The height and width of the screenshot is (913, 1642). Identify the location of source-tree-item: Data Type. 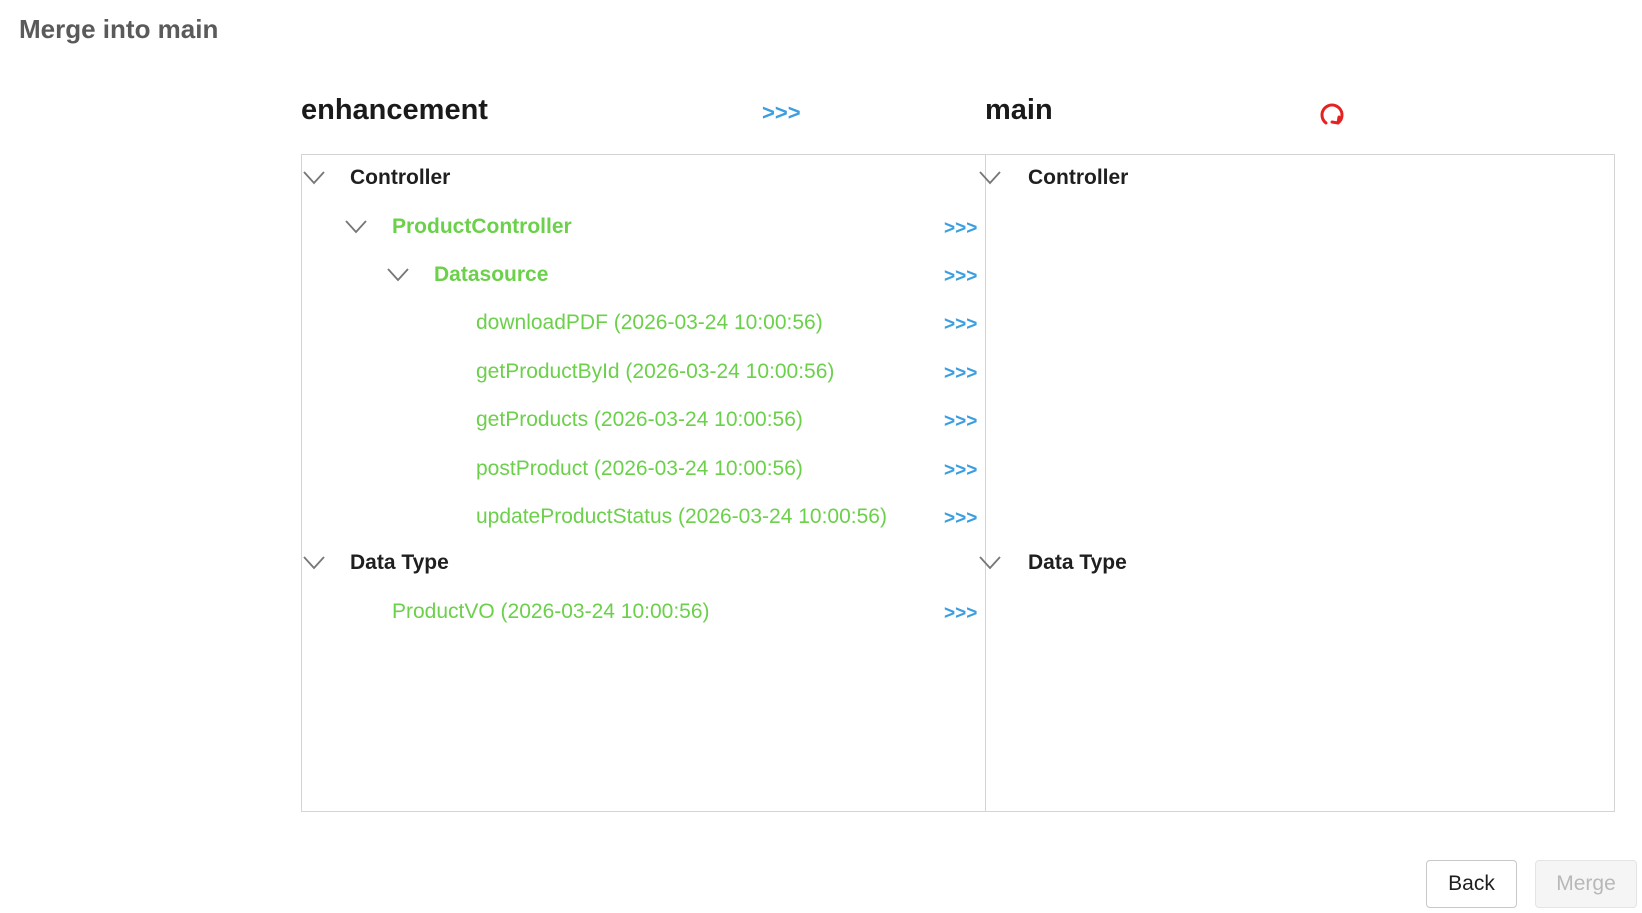
(399, 563).